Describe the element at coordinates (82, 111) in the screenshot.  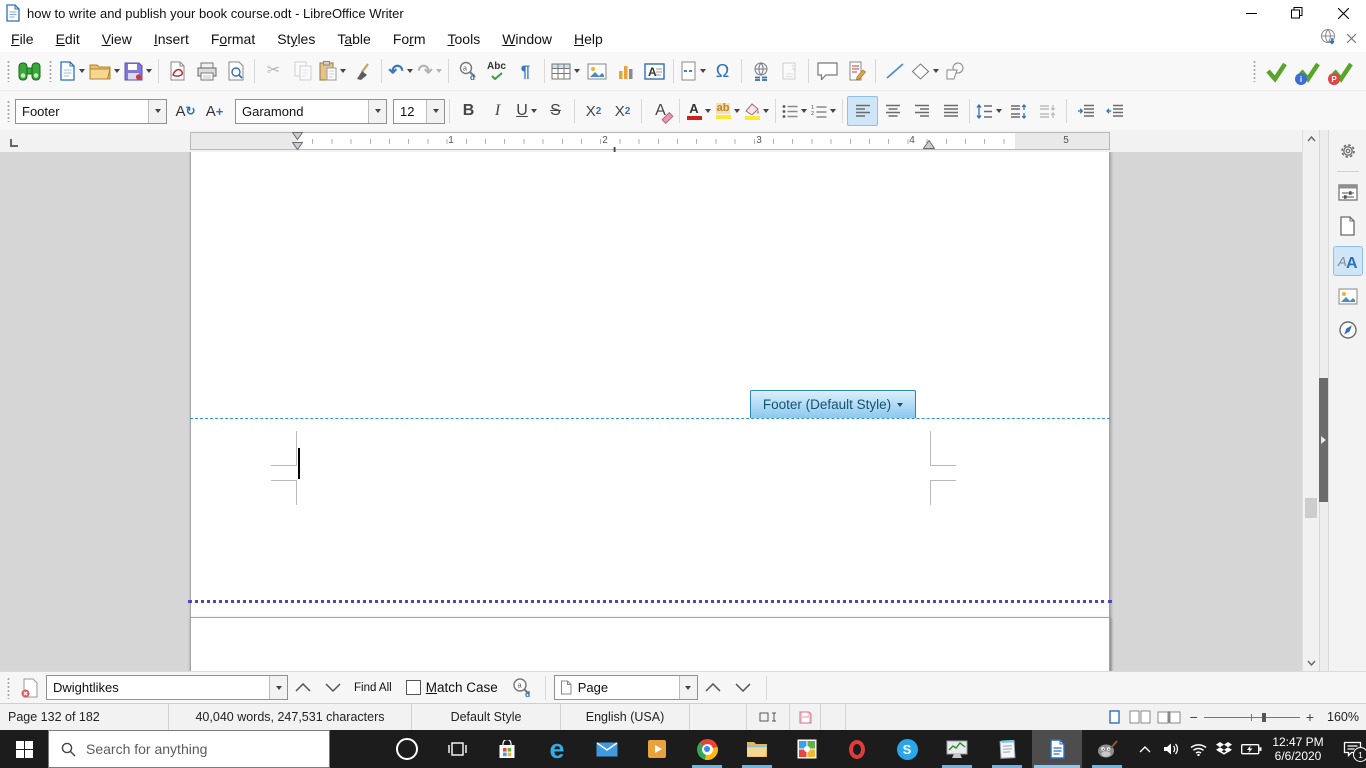
I see `paragraph-style-value: Footer` at that location.